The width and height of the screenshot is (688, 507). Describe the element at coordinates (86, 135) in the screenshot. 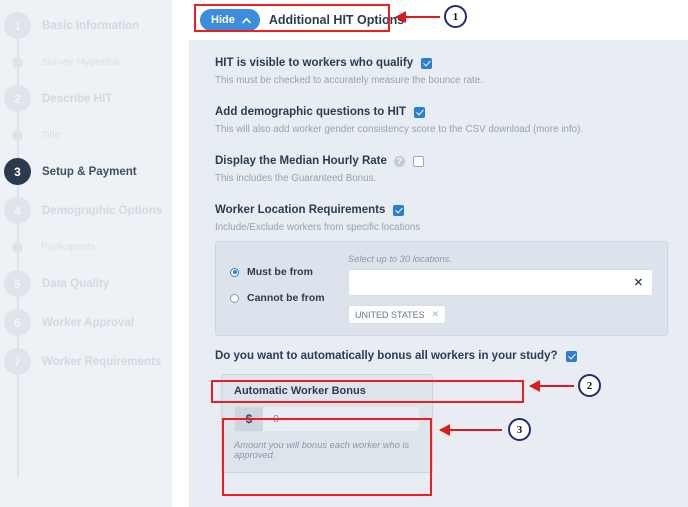

I see `sidebar-item-title: Title` at that location.